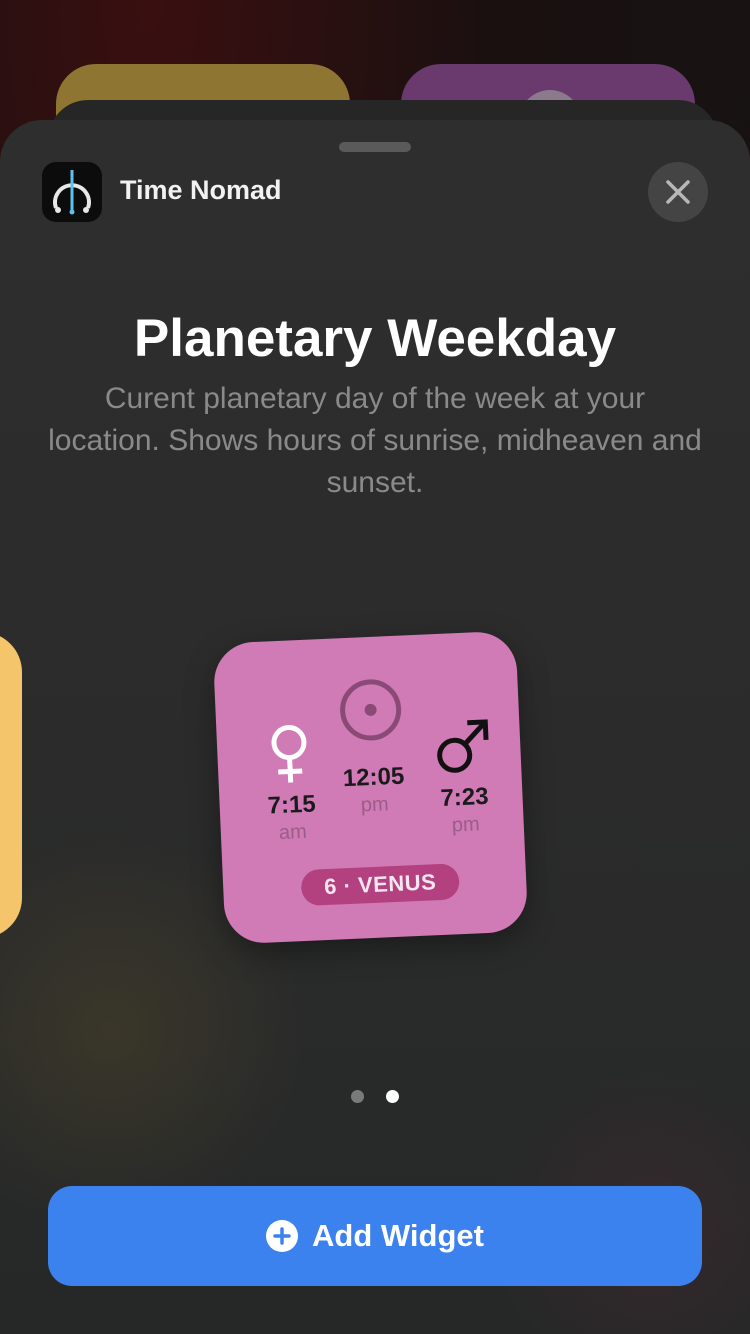 This screenshot has height=1334, width=750. What do you see at coordinates (375, 338) in the screenshot?
I see `widget-title: Planetary Weekday` at bounding box center [375, 338].